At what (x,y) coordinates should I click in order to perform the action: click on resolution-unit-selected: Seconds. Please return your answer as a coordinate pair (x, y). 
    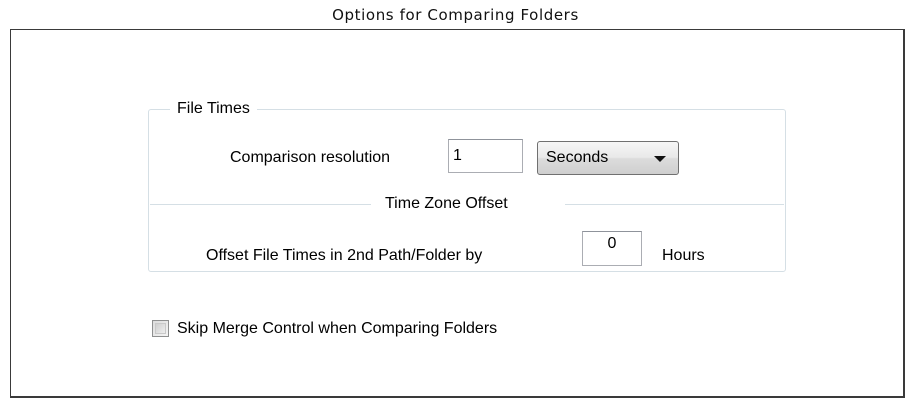
    Looking at the image, I should click on (577, 157).